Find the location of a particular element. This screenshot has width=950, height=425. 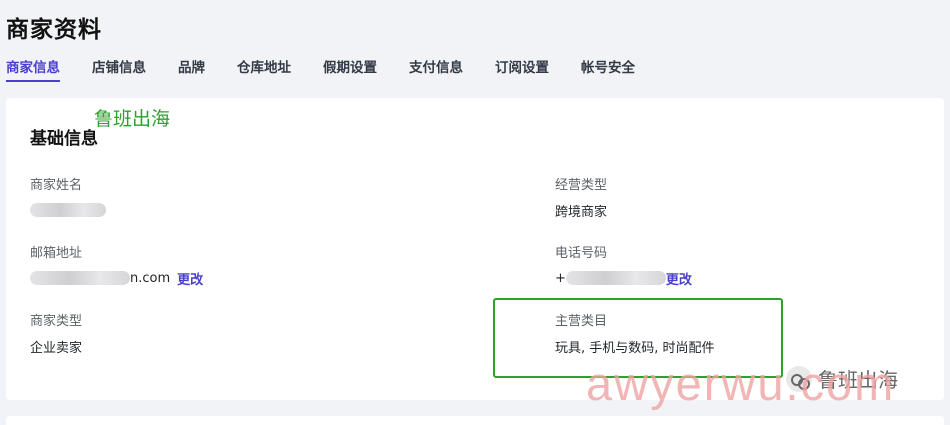

field-email: 邮箱地址 n.com 更改 is located at coordinates (210, 265).